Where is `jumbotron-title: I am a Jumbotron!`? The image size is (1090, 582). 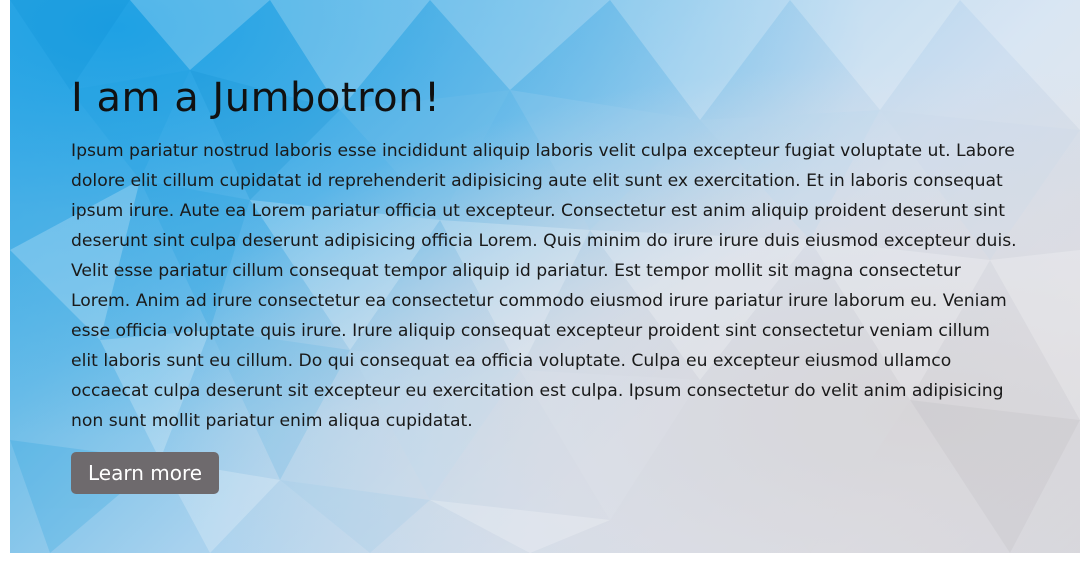
jumbotron-title: I am a Jumbotron! is located at coordinates (256, 98).